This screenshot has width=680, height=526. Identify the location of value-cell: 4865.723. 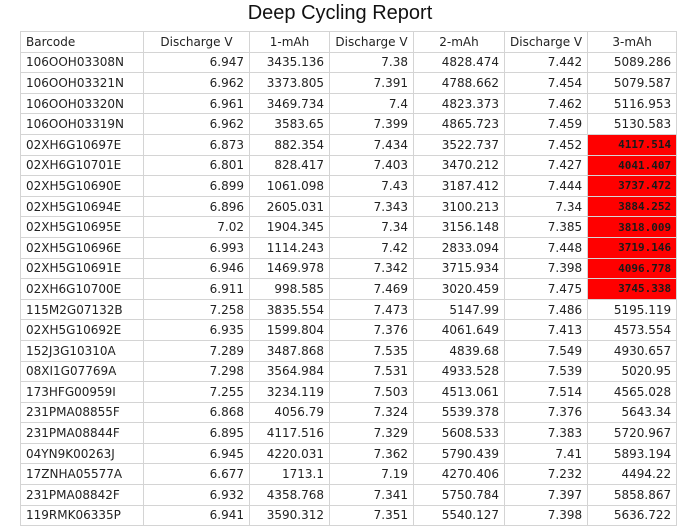
(459, 124).